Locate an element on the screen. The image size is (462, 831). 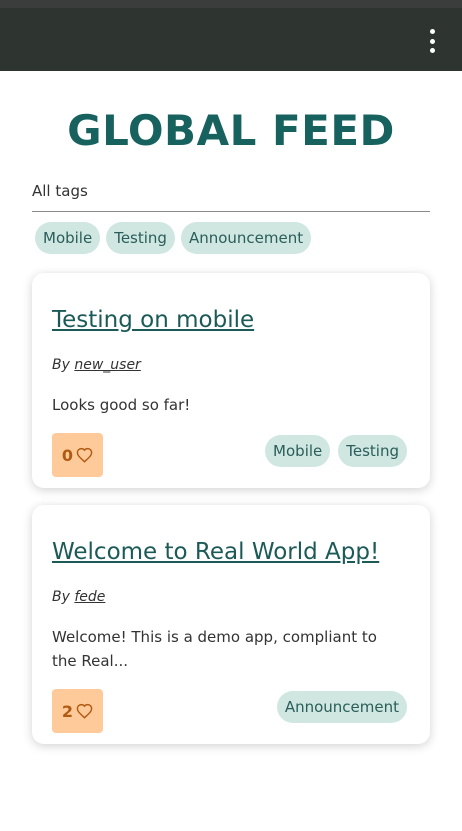
filter-tag-list: Mobile Testing Announcement is located at coordinates (173, 238).